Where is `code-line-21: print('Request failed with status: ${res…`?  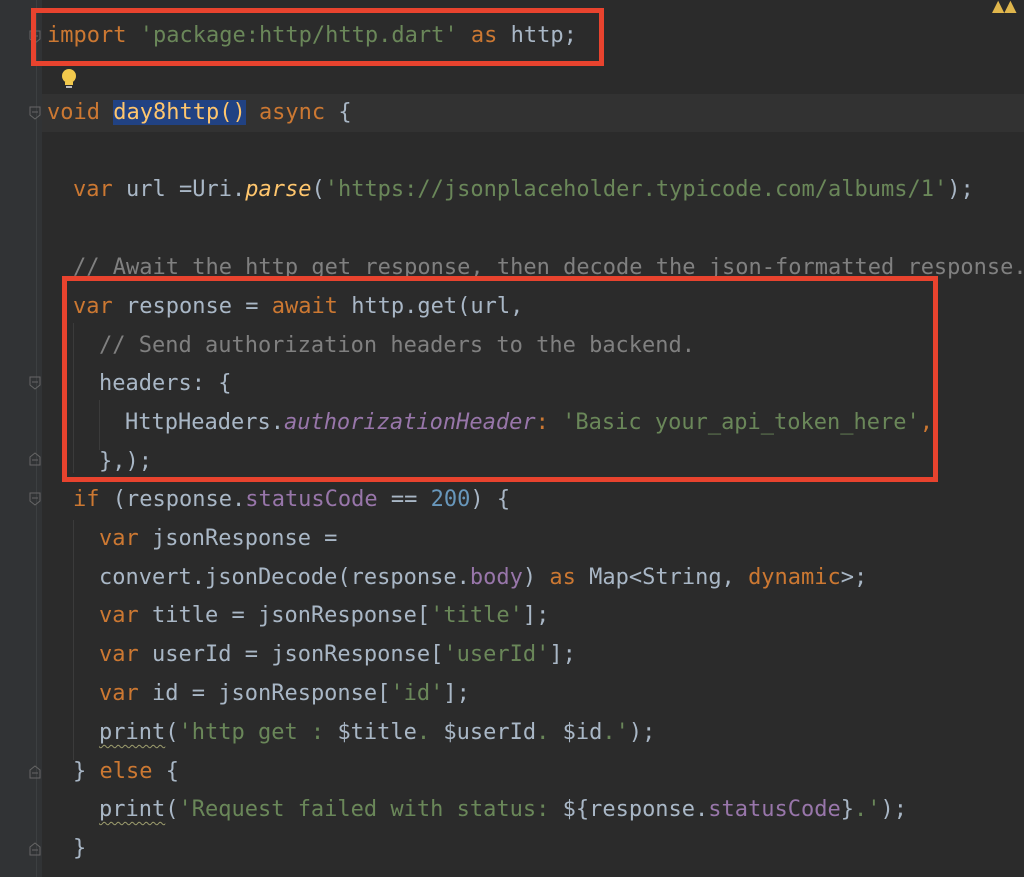 code-line-21: print('Request failed with status: ${res… is located at coordinates (503, 810).